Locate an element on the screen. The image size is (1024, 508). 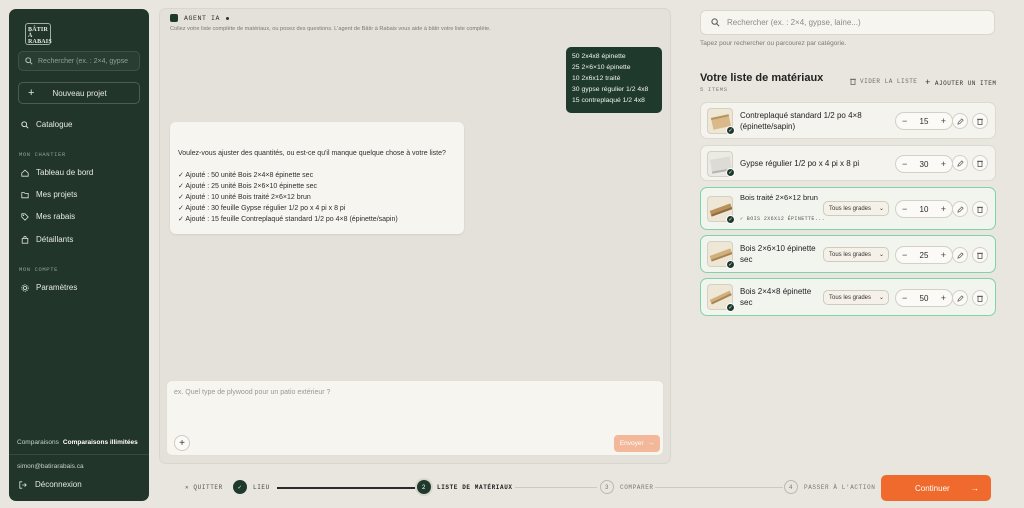
quantity-value: 10 is located at coordinates (924, 209).